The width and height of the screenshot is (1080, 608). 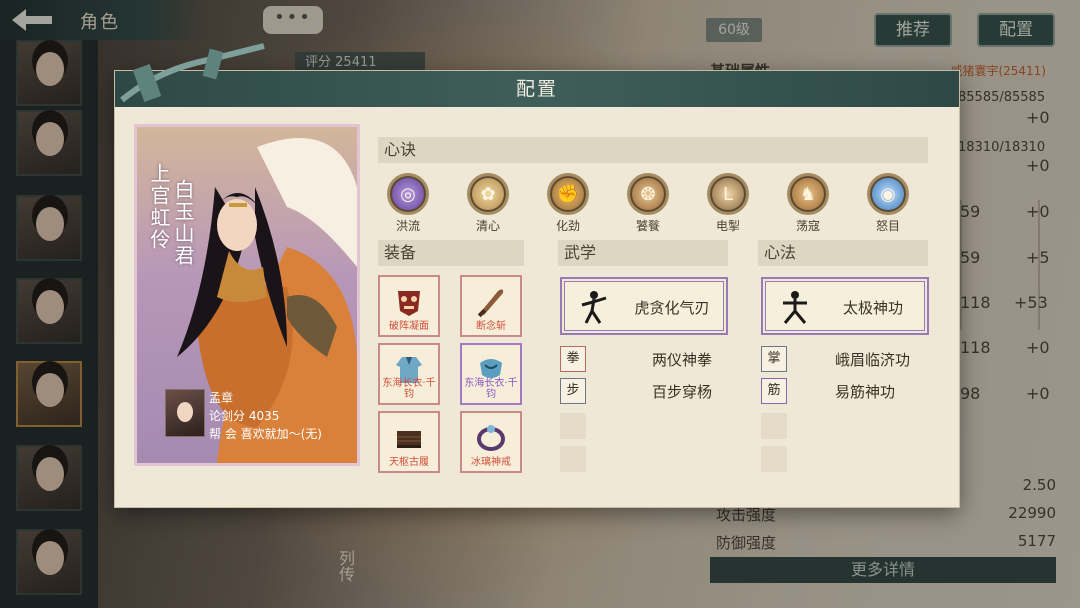 What do you see at coordinates (183, 223) in the screenshot?
I see `character-title: 白玉山君` at bounding box center [183, 223].